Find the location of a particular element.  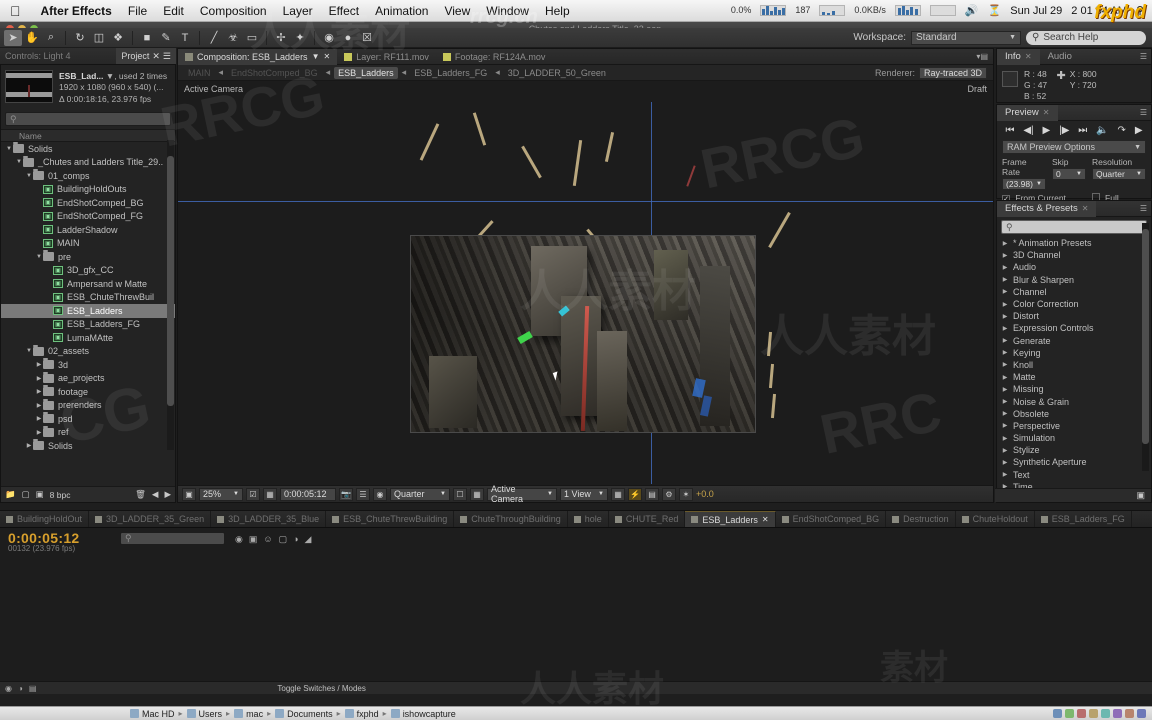

breadcrumb-item: MAIN is located at coordinates (199, 73).